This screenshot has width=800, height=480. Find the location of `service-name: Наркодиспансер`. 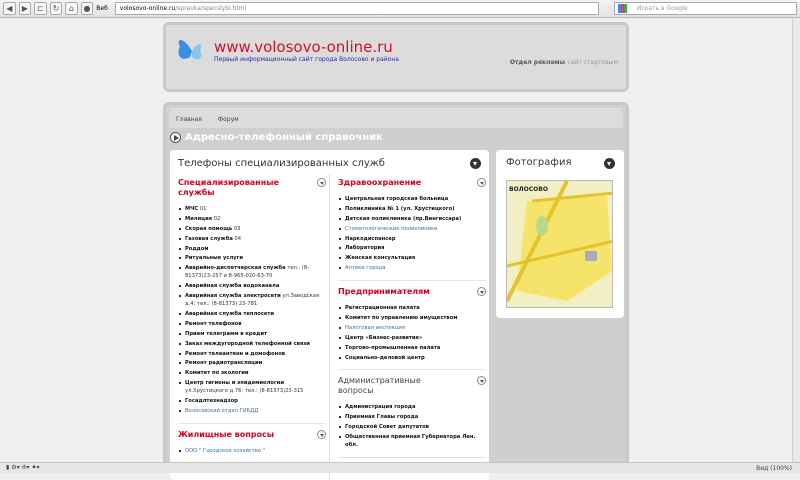

service-name: Наркодиспансер is located at coordinates (370, 238).